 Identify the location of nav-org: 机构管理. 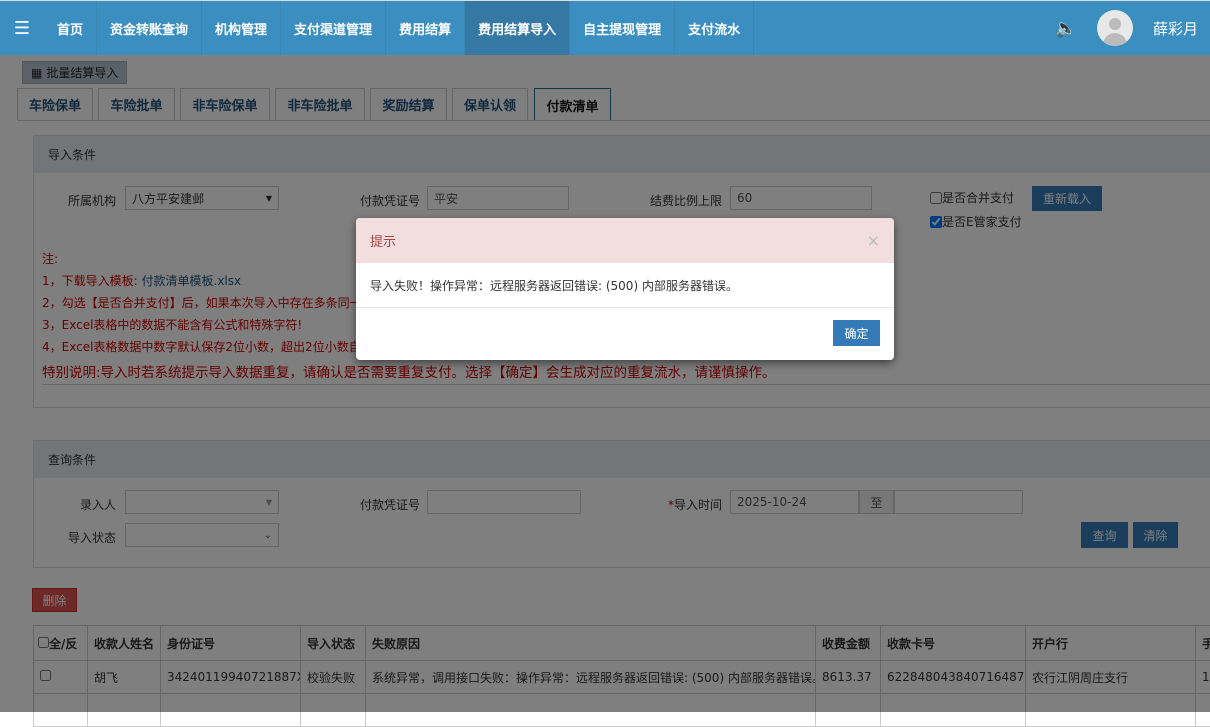
(241, 28).